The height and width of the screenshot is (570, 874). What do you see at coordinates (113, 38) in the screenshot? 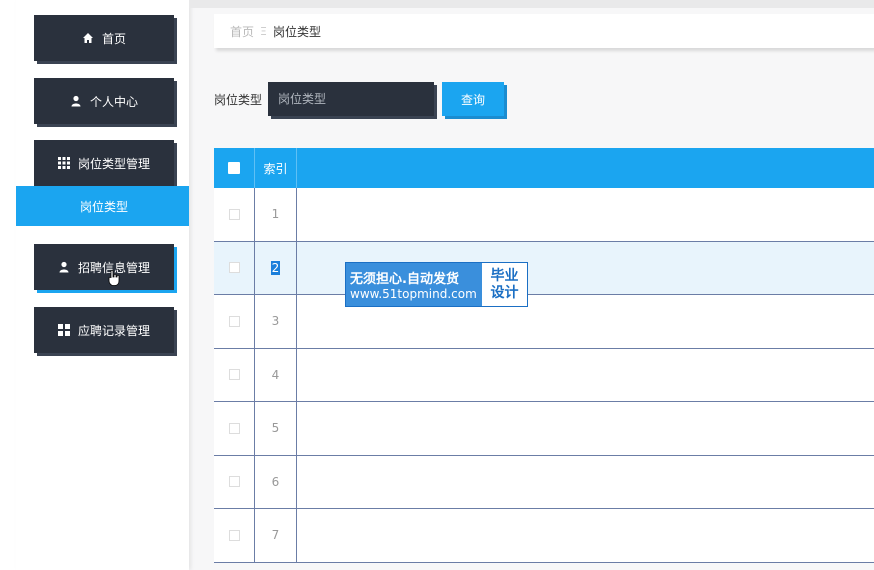
I see `sidebar-item-label: 首页` at bounding box center [113, 38].